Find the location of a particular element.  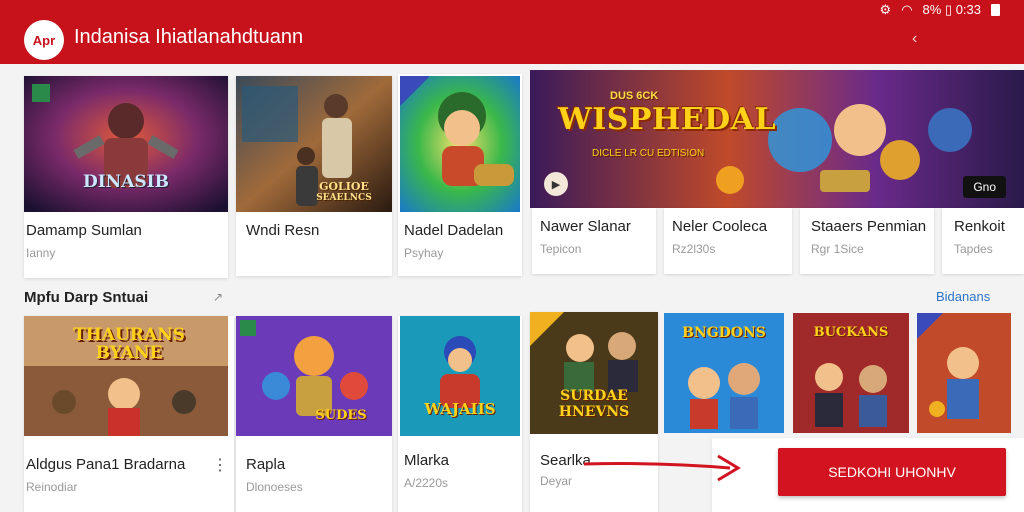

battery-icon is located at coordinates (995, 10).